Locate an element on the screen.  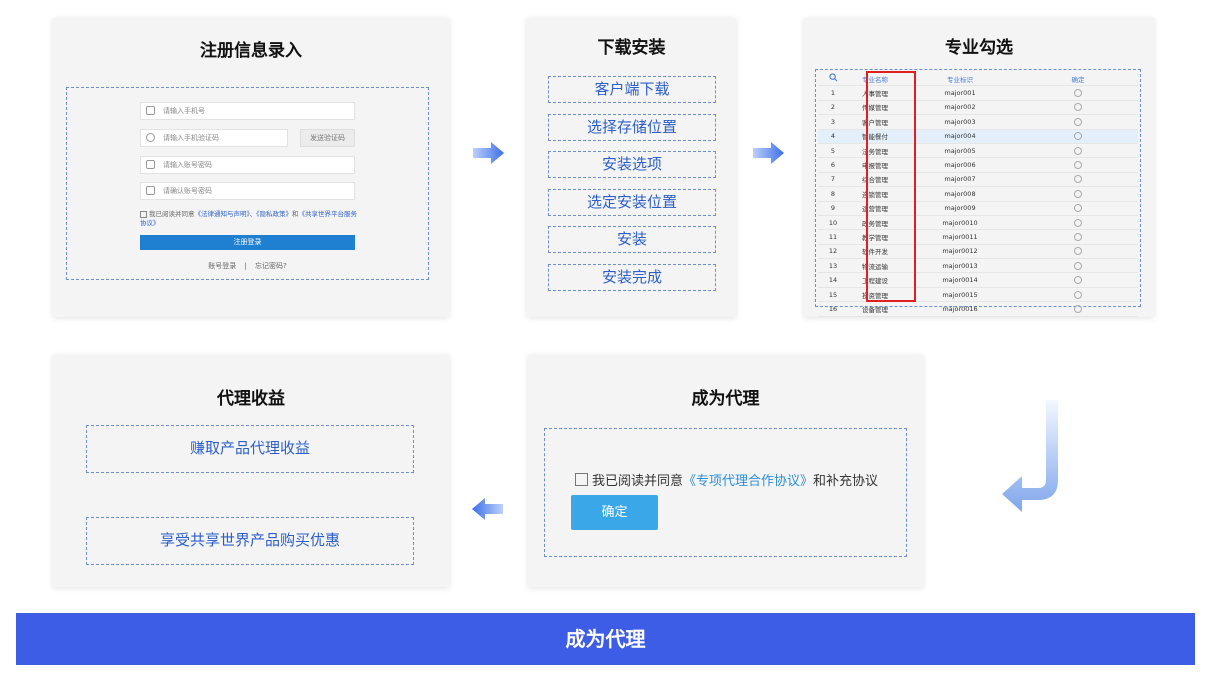
row-number: 14 is located at coordinates (833, 280).